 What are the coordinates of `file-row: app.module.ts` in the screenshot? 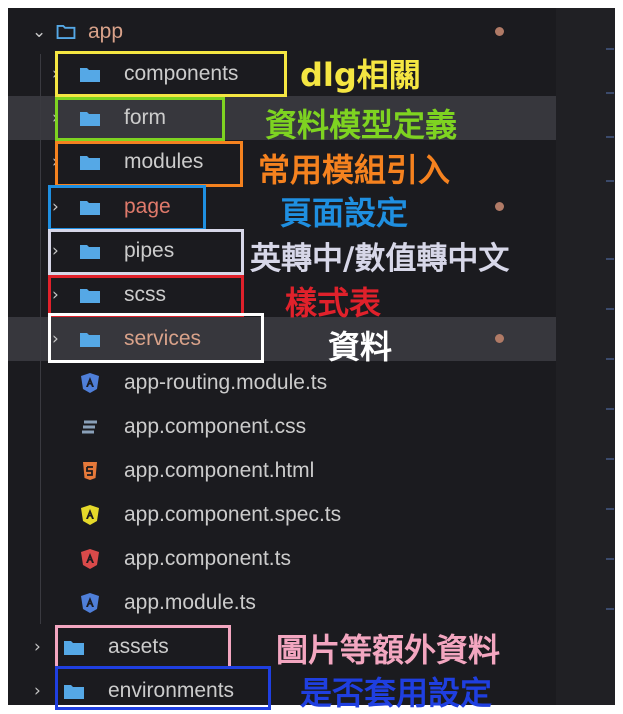 It's located at (282, 603).